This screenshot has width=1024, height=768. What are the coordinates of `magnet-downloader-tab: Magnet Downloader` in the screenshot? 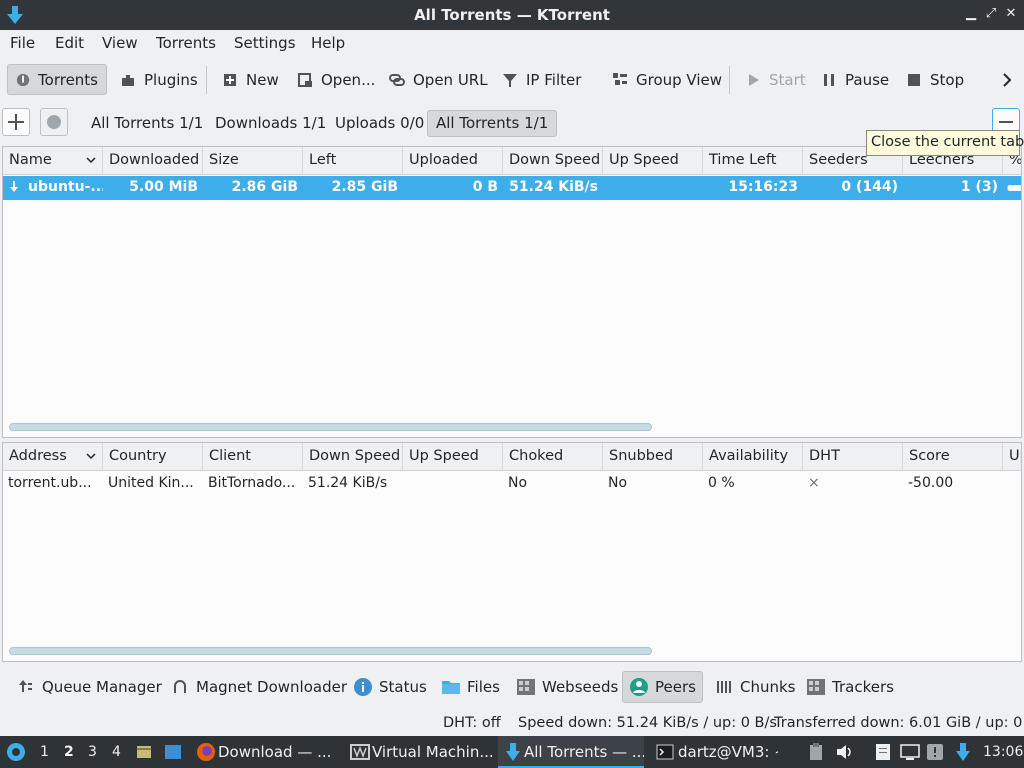 It's located at (258, 687).